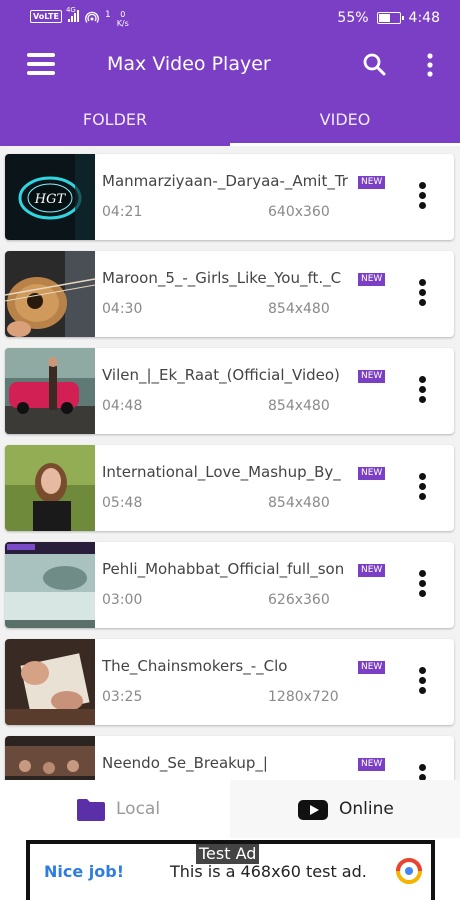 This screenshot has height=900, width=460. What do you see at coordinates (122, 697) in the screenshot?
I see `video-duration: 03:25` at bounding box center [122, 697].